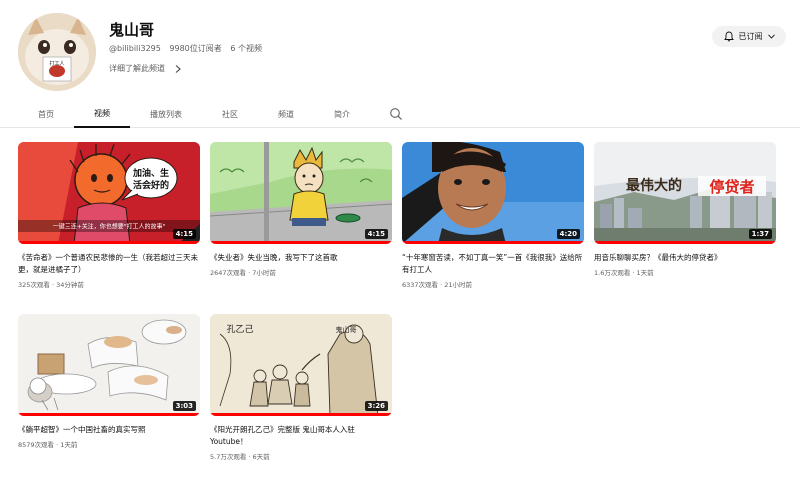 Image resolution: width=800 pixels, height=493 pixels. Describe the element at coordinates (137, 68) in the screenshot. I see `channel-more-label: 详细了解此频道` at that location.